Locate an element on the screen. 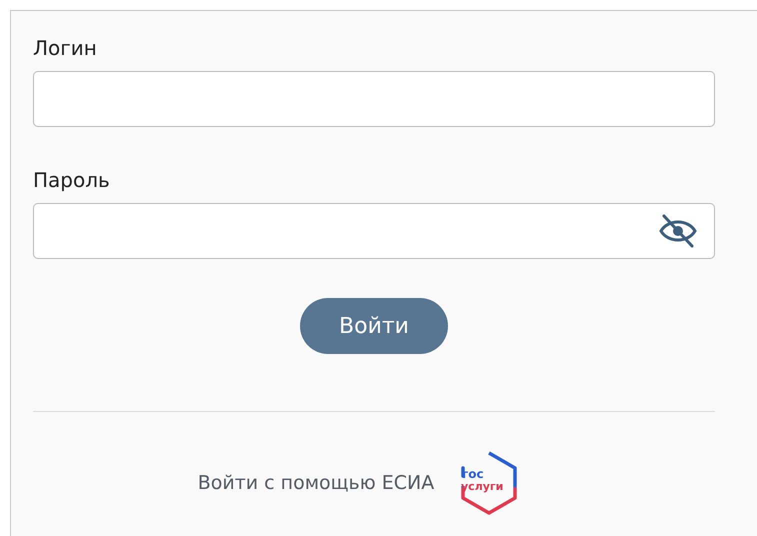 The width and height of the screenshot is (757, 536). field-label: Пароль is located at coordinates (71, 180).